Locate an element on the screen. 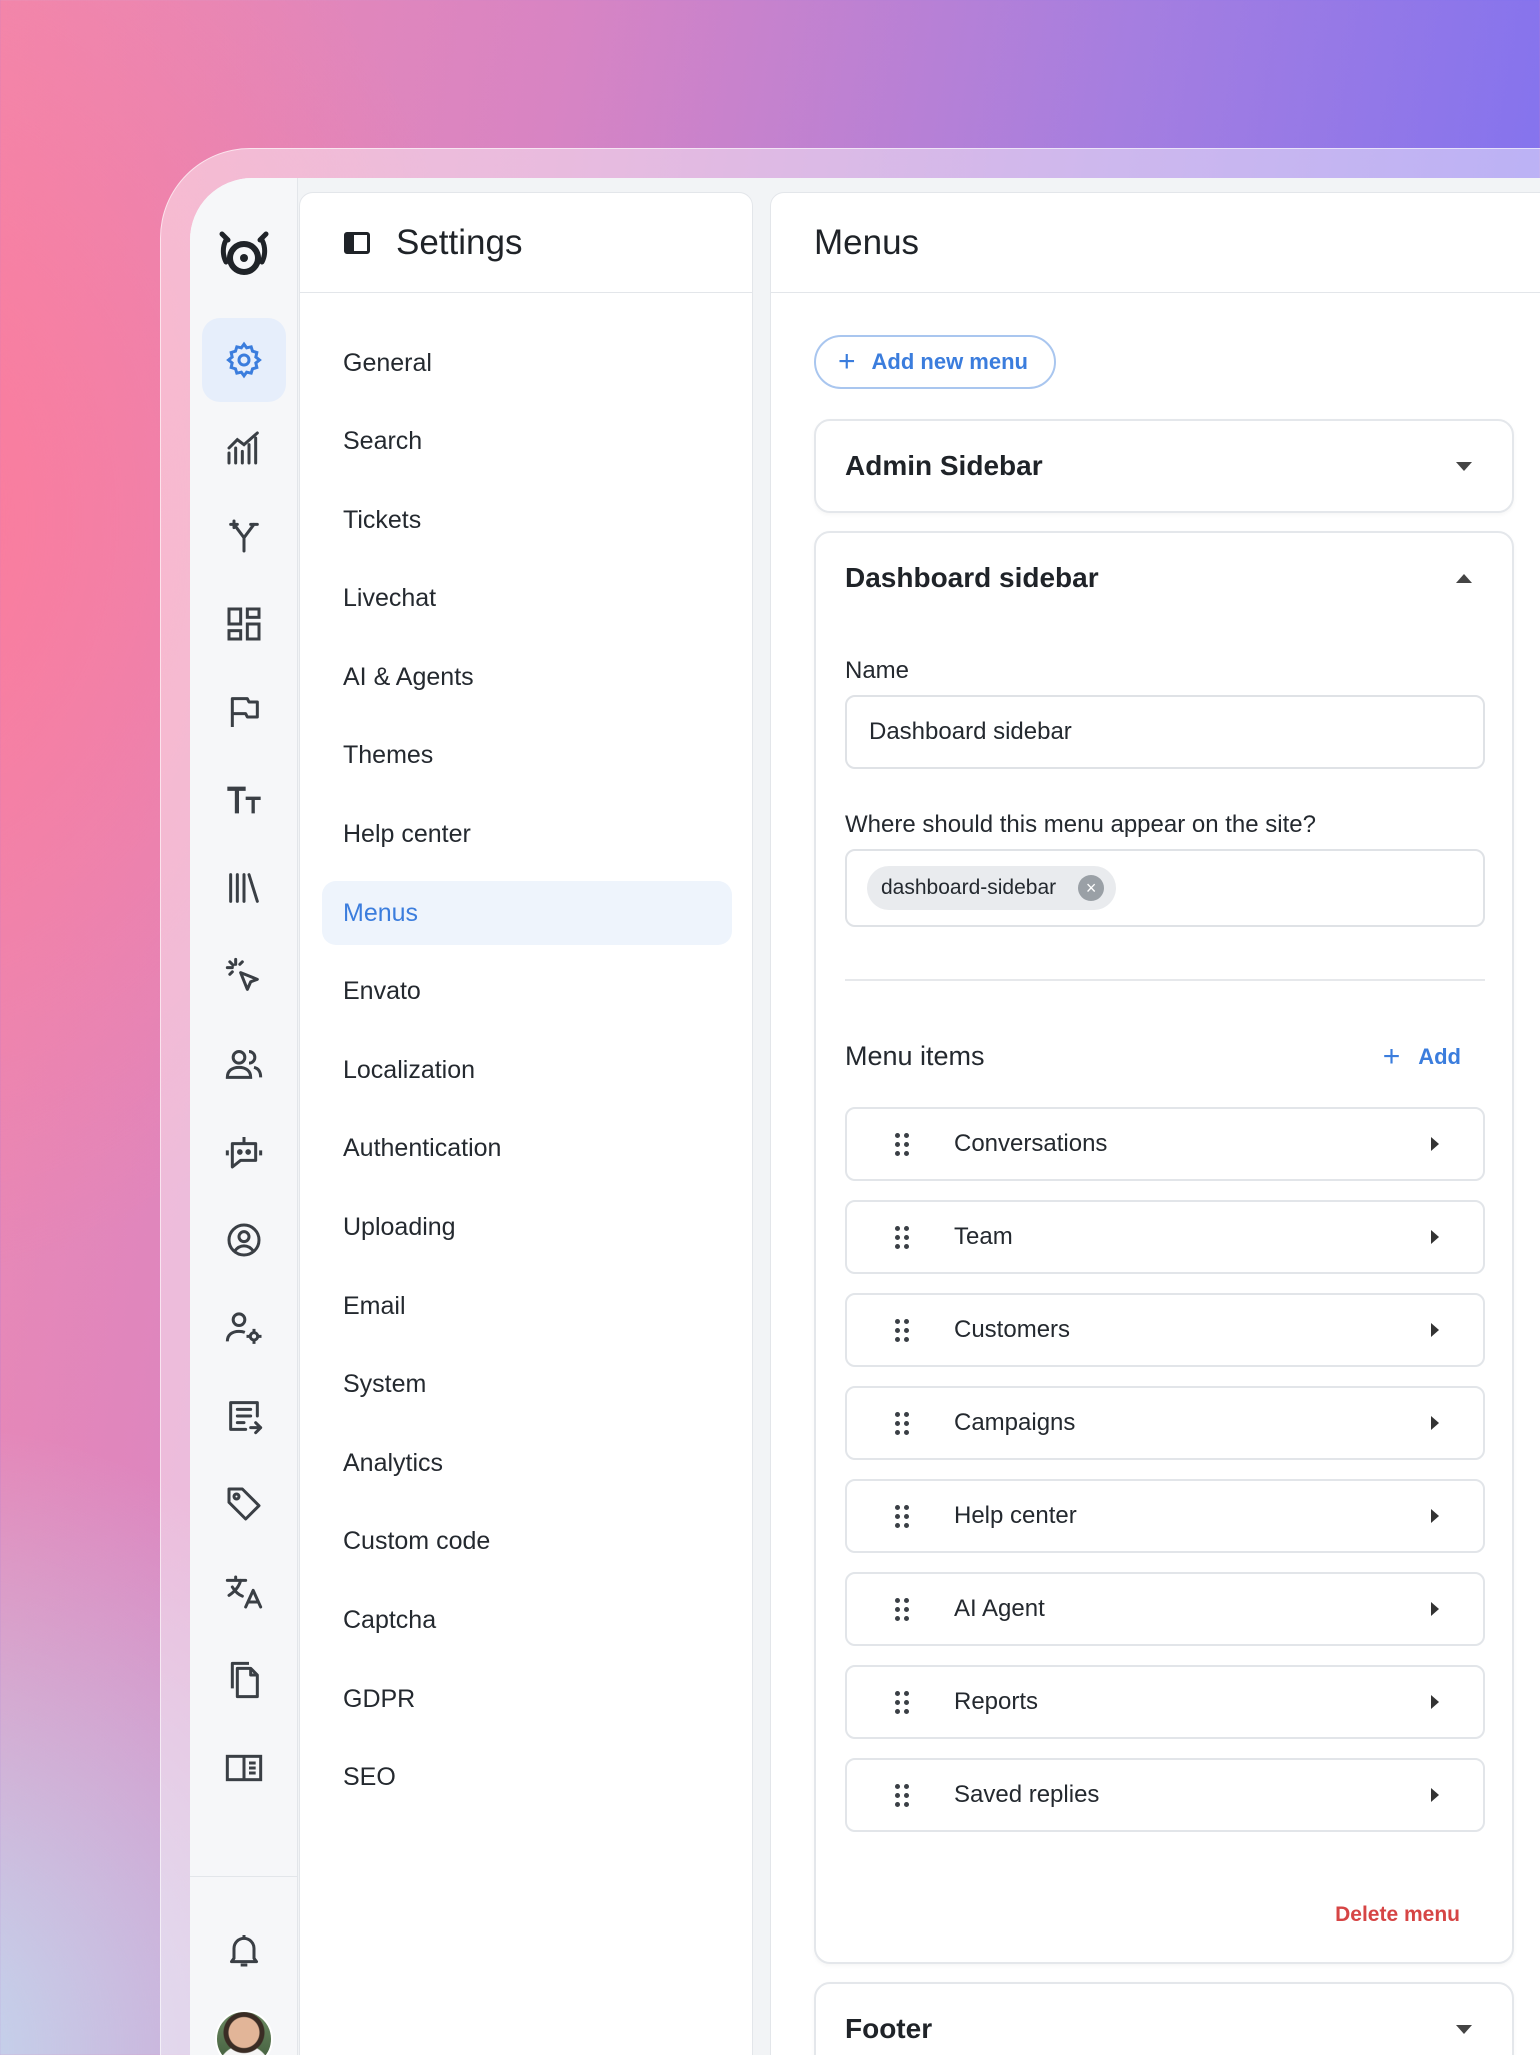  menu-card-header: Admin Sidebar is located at coordinates (1164, 466).